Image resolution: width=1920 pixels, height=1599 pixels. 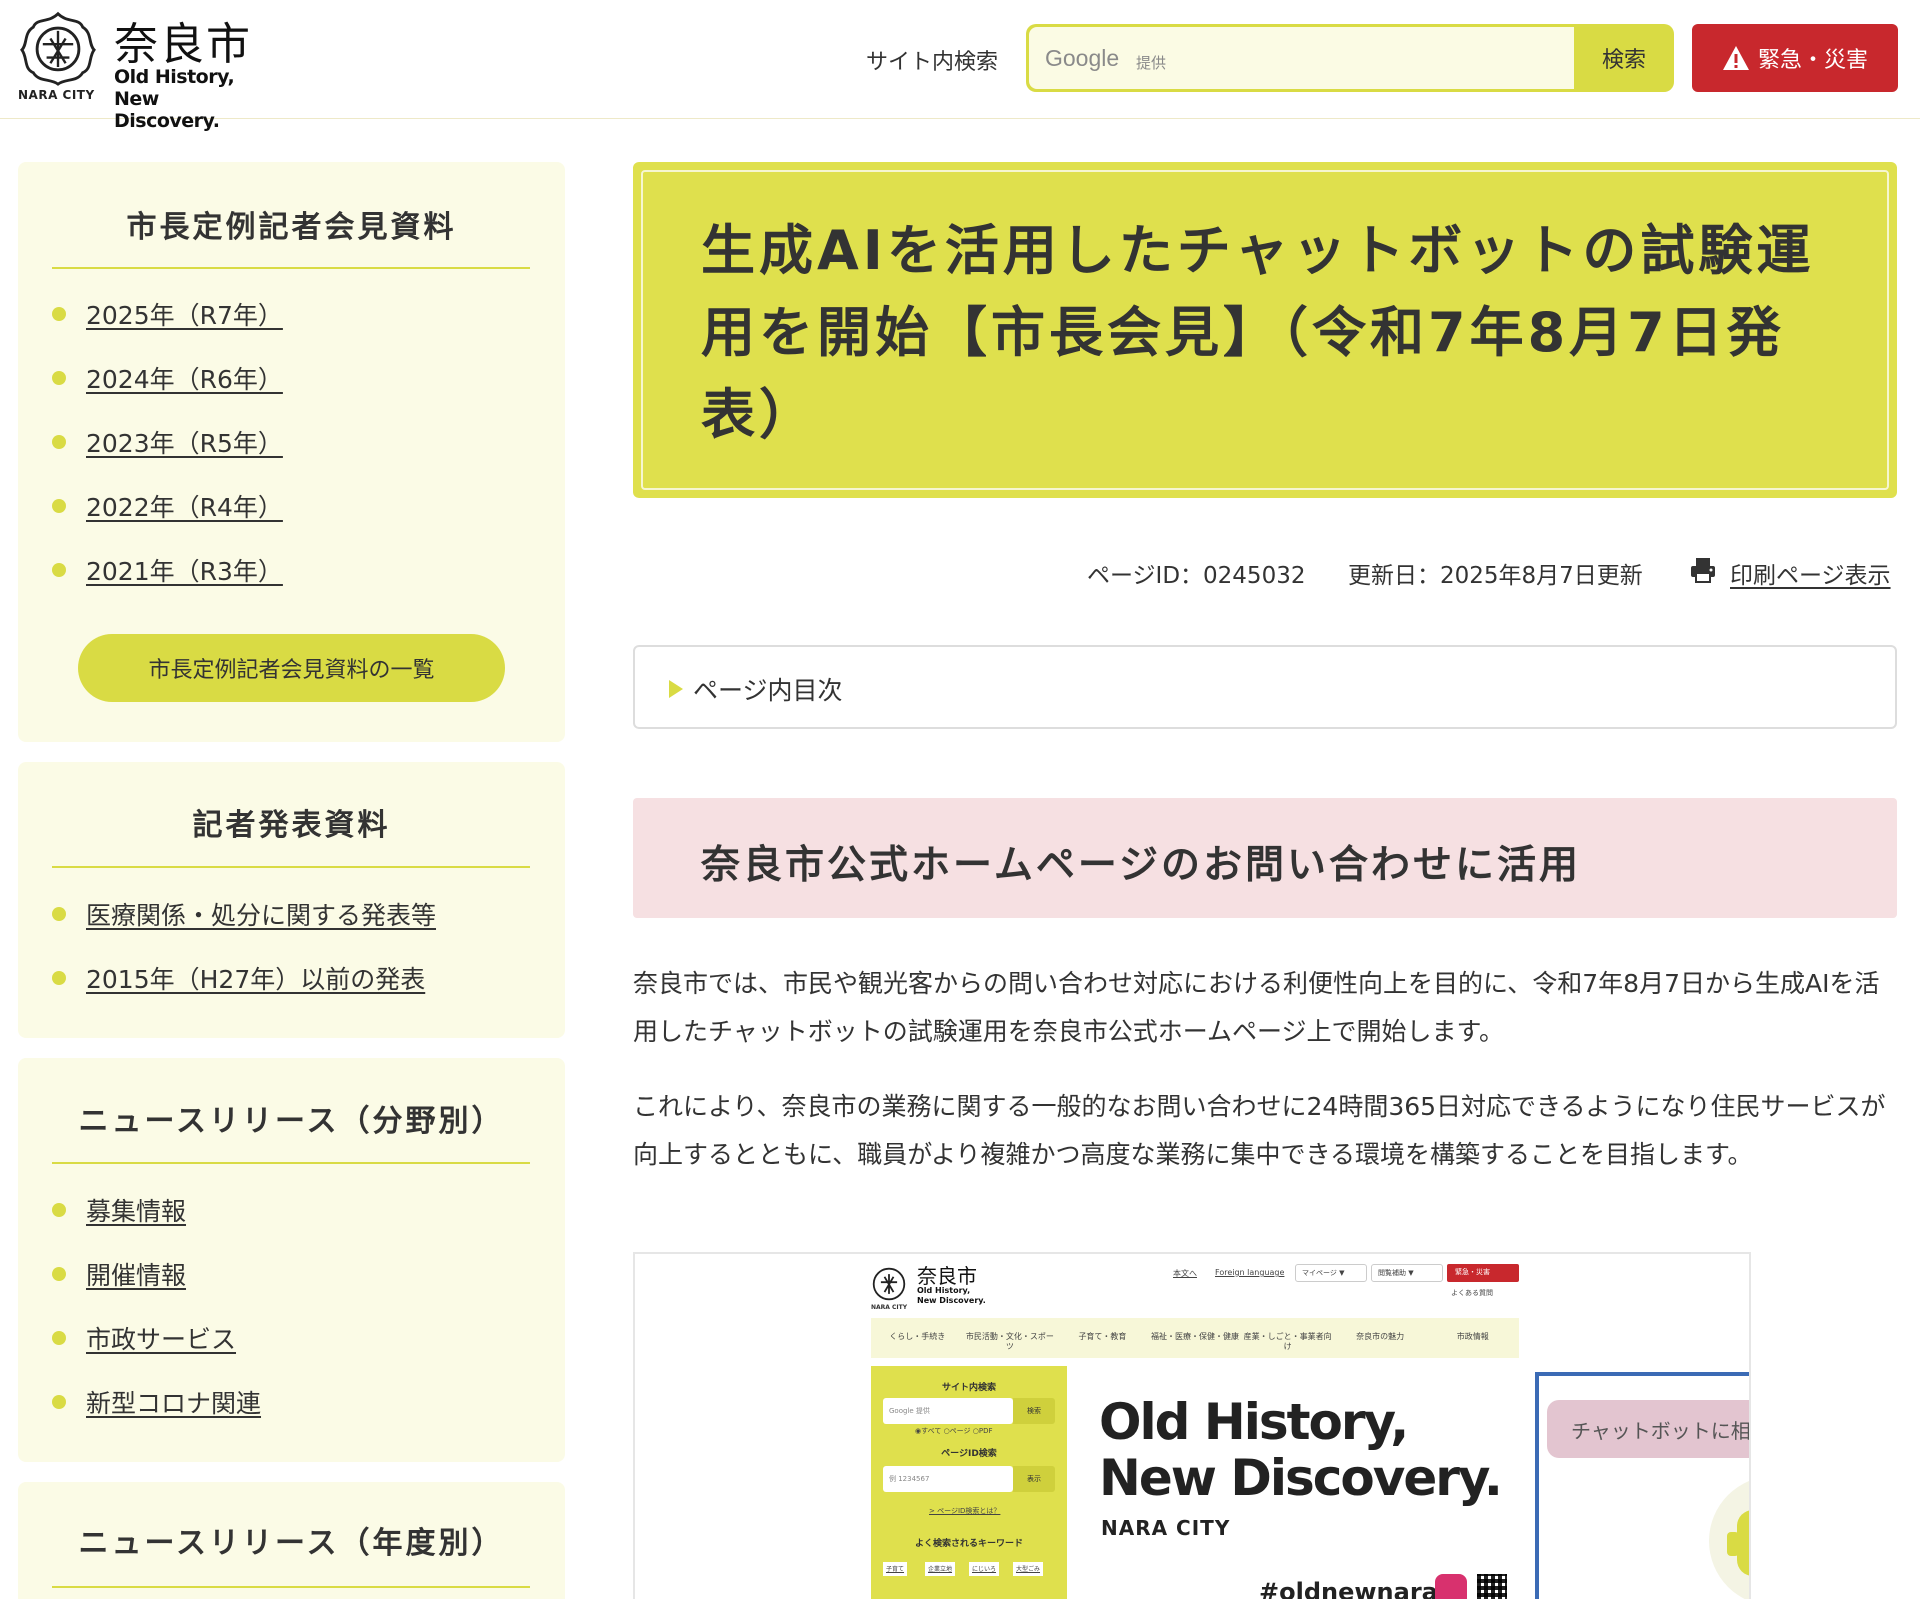 I want to click on list-item: 新型コロナ関連, so click(x=292, y=1402).